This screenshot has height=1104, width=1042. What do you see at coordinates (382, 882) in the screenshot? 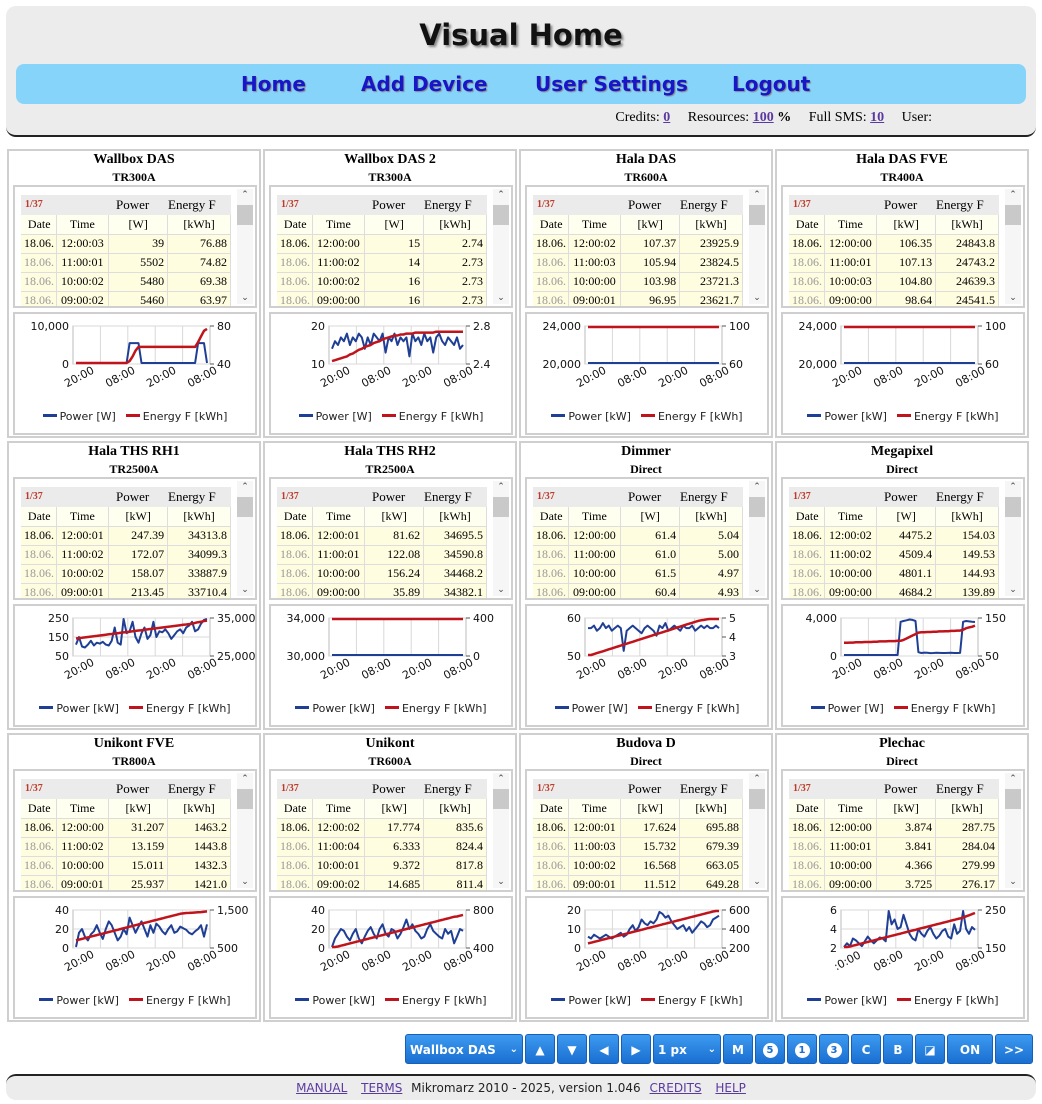
I see `table-row: 18.06. 09:00:02 14.685 811.4` at bounding box center [382, 882].